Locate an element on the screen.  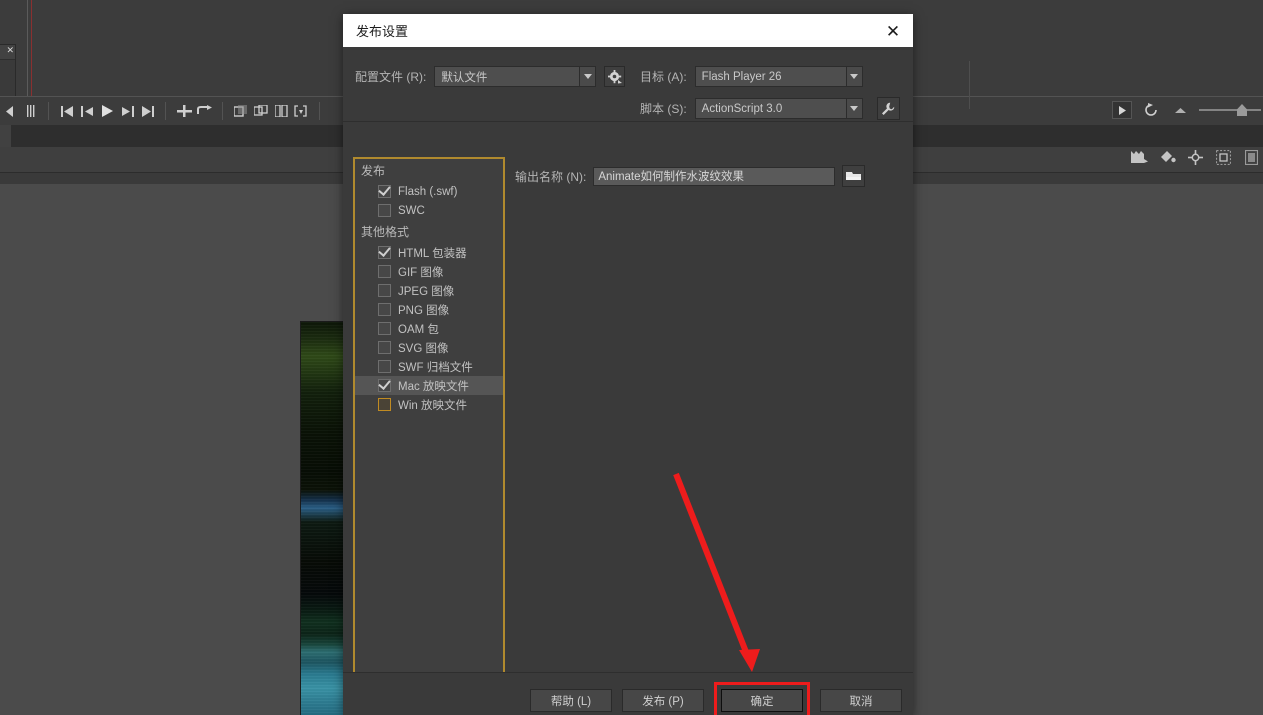
timeline-playhead is located at coordinates (31, 52).